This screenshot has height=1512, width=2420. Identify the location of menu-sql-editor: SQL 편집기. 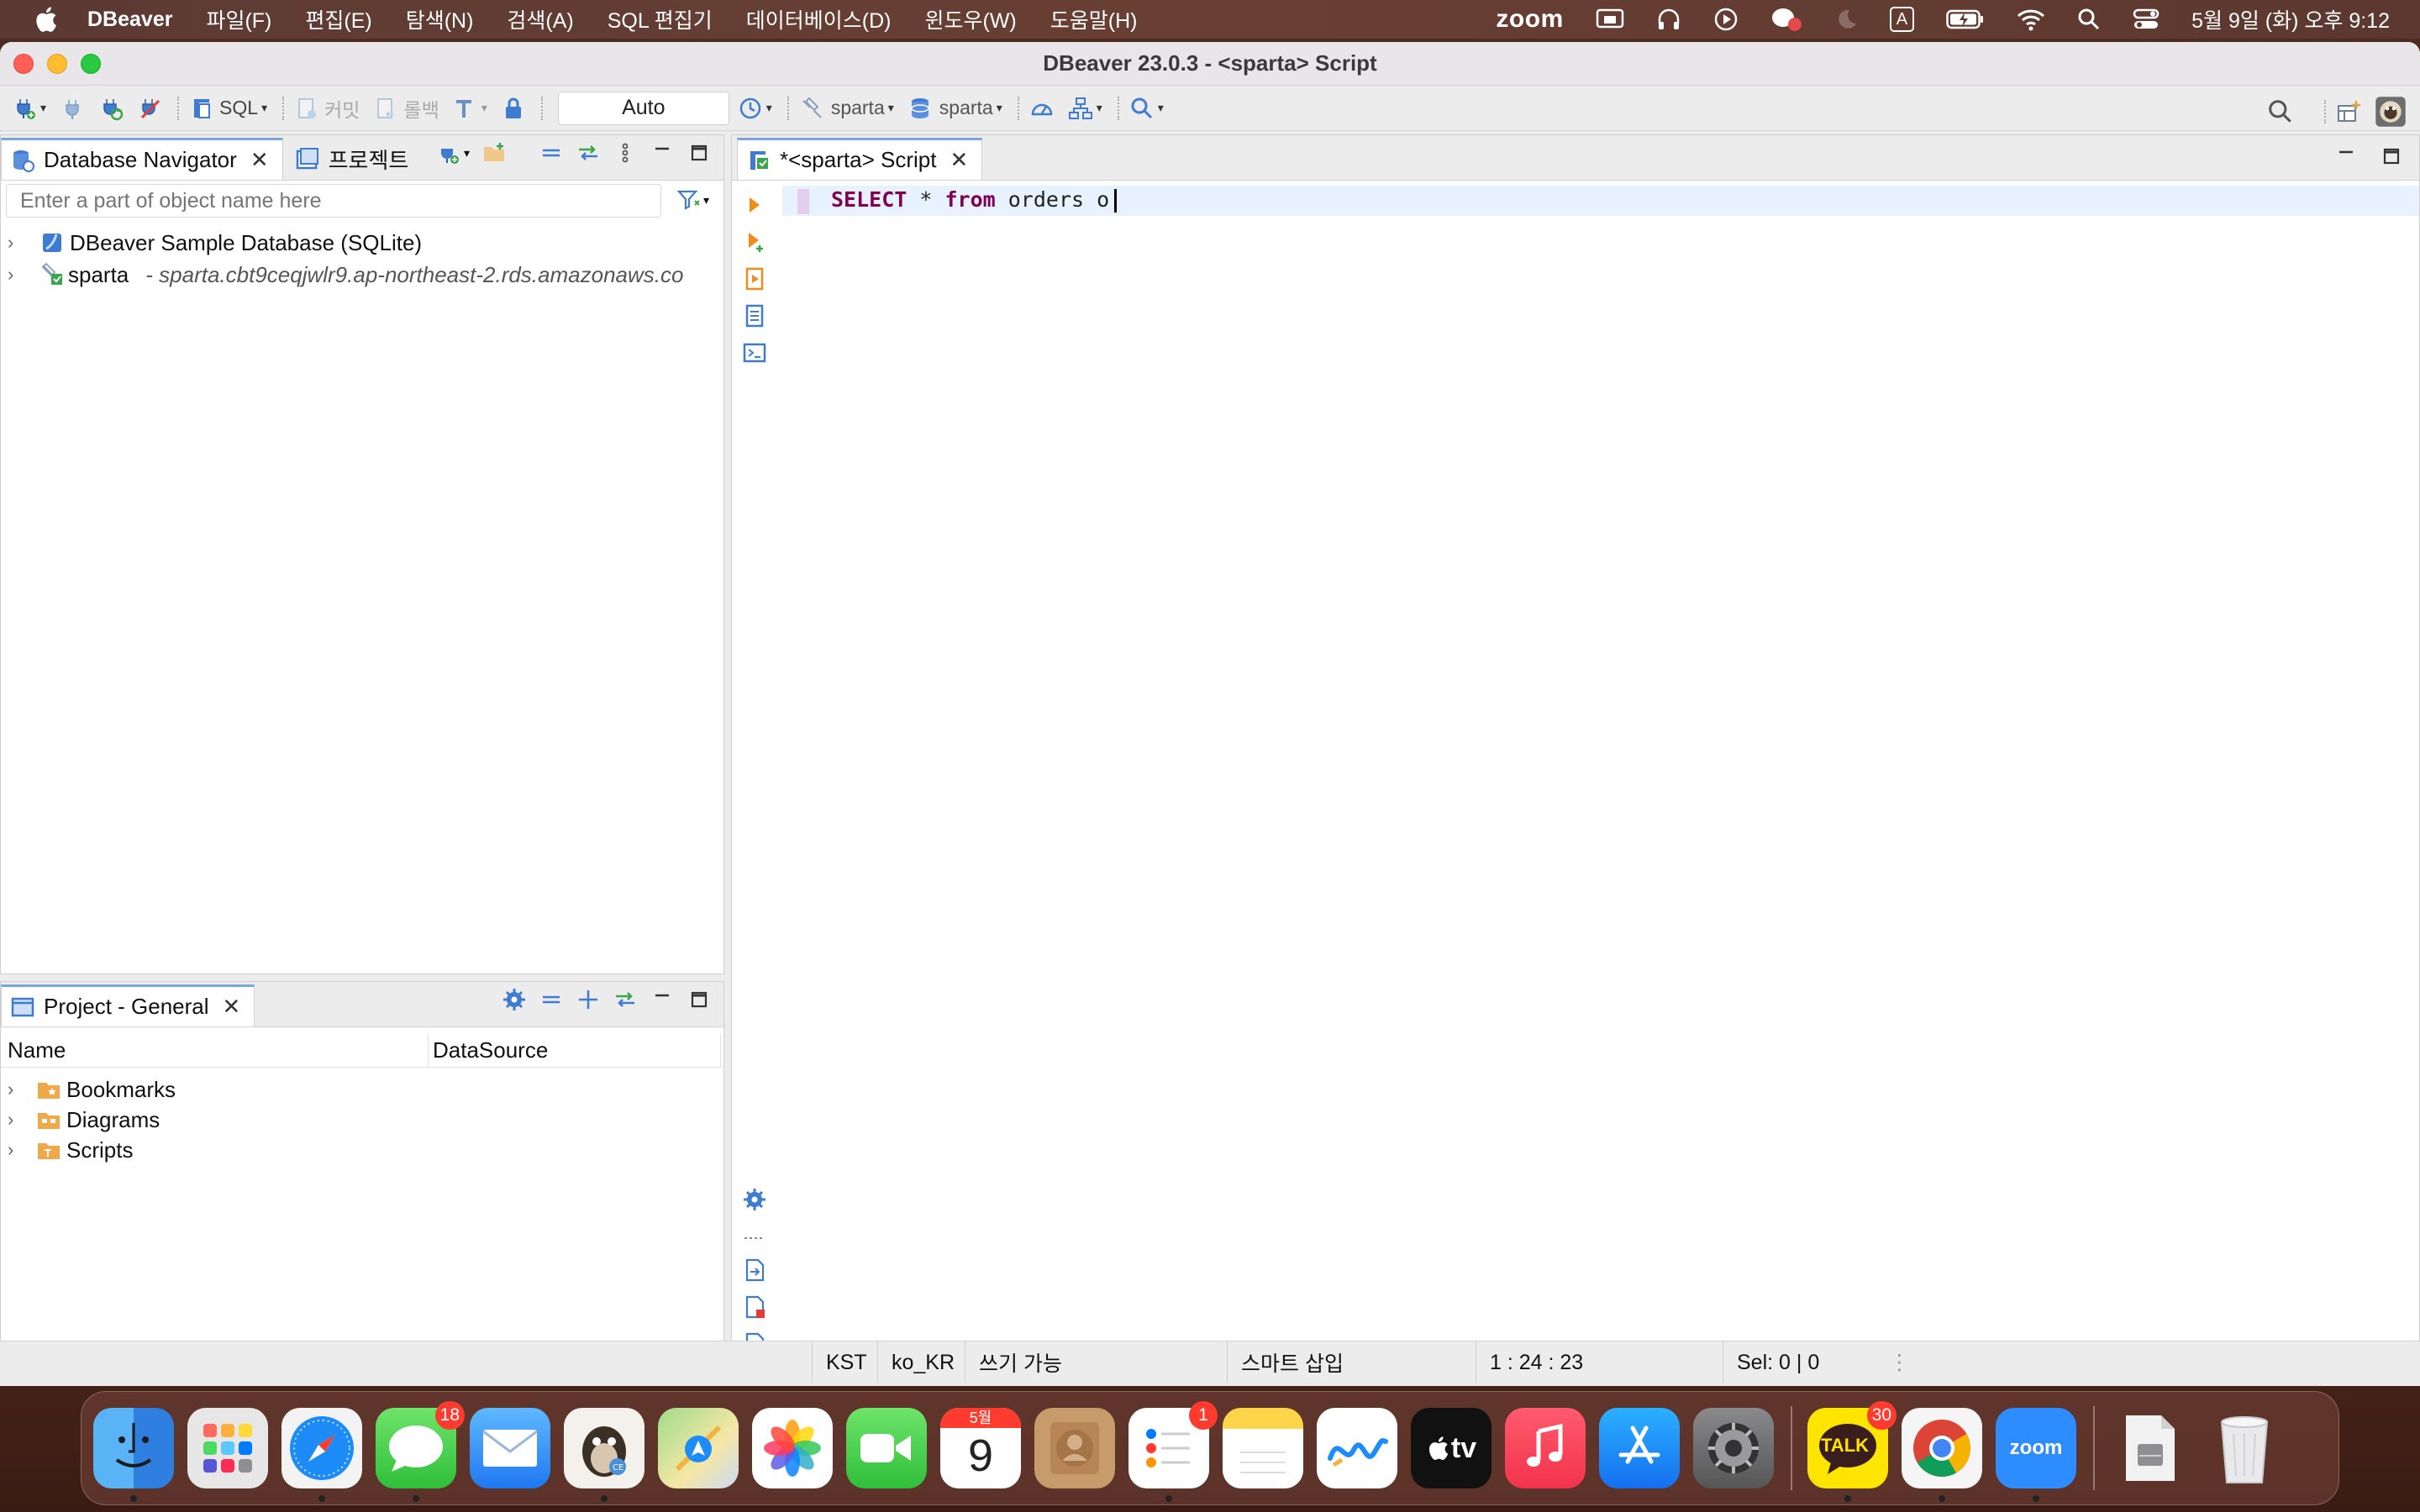
(660, 19).